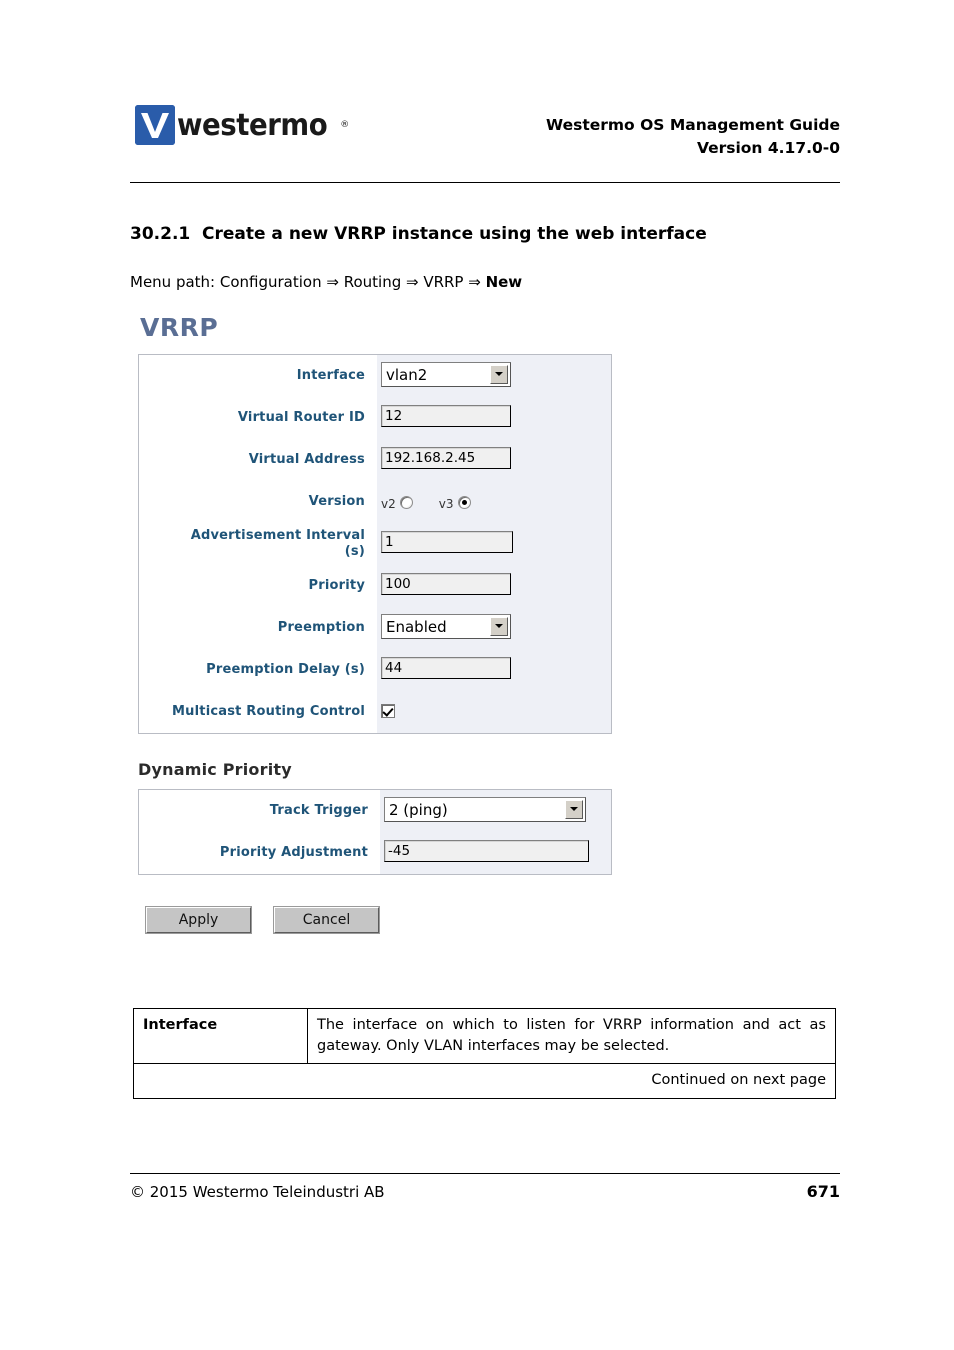  I want to click on control-multicast-routing-control, so click(491, 712).